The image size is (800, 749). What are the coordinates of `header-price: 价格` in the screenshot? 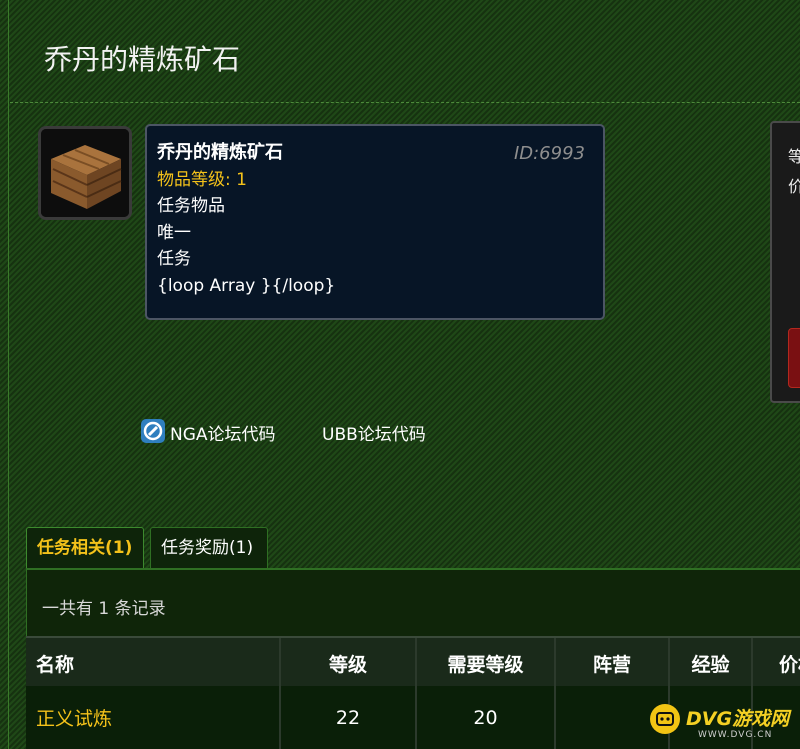 It's located at (776, 663).